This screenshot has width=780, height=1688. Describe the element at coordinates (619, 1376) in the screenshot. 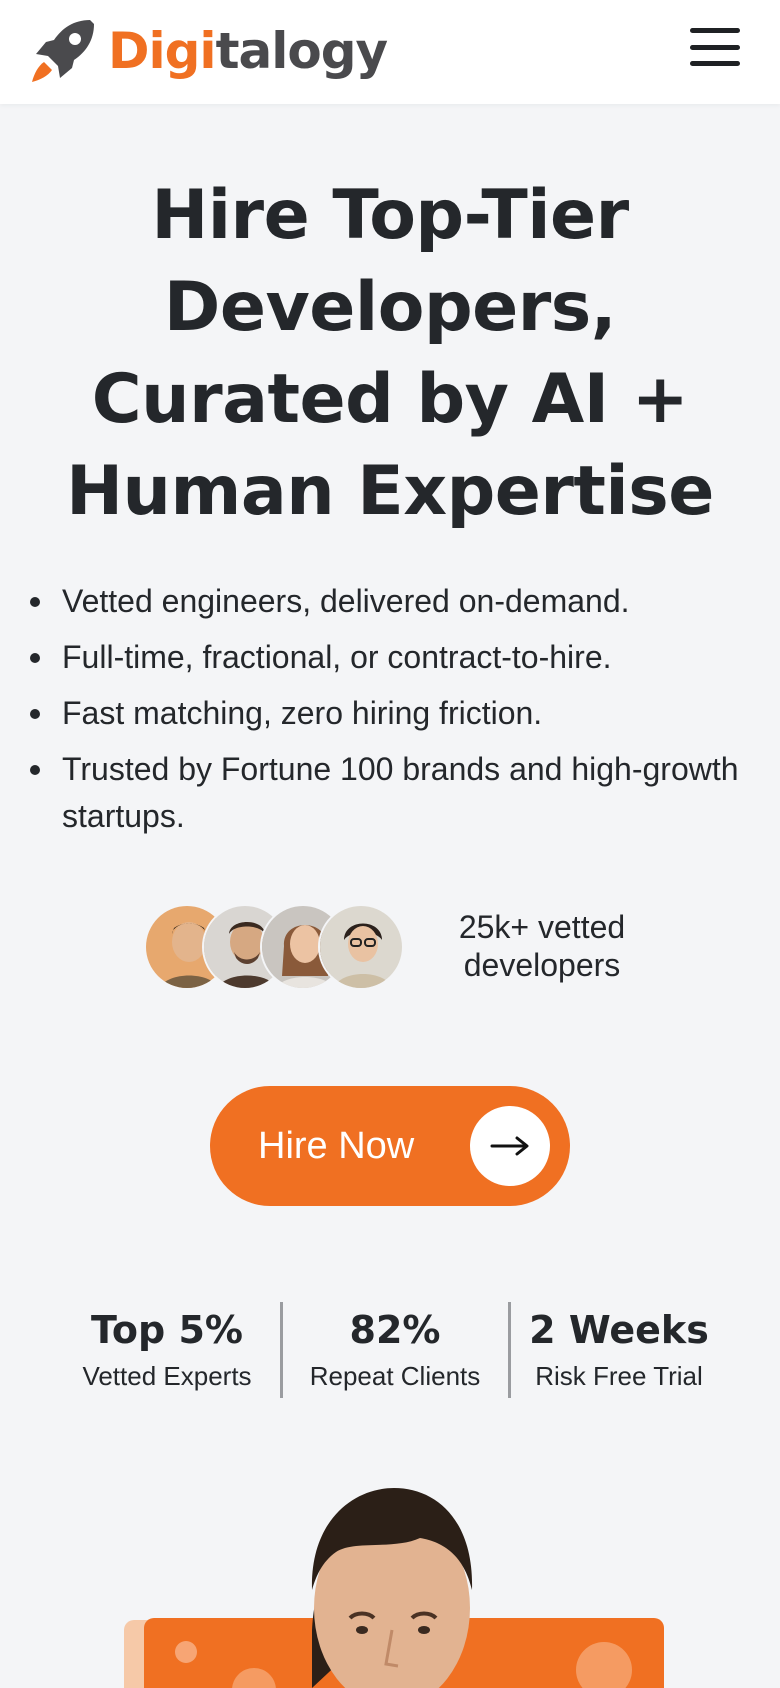

I see `stat-label: Risk Free Trial` at that location.